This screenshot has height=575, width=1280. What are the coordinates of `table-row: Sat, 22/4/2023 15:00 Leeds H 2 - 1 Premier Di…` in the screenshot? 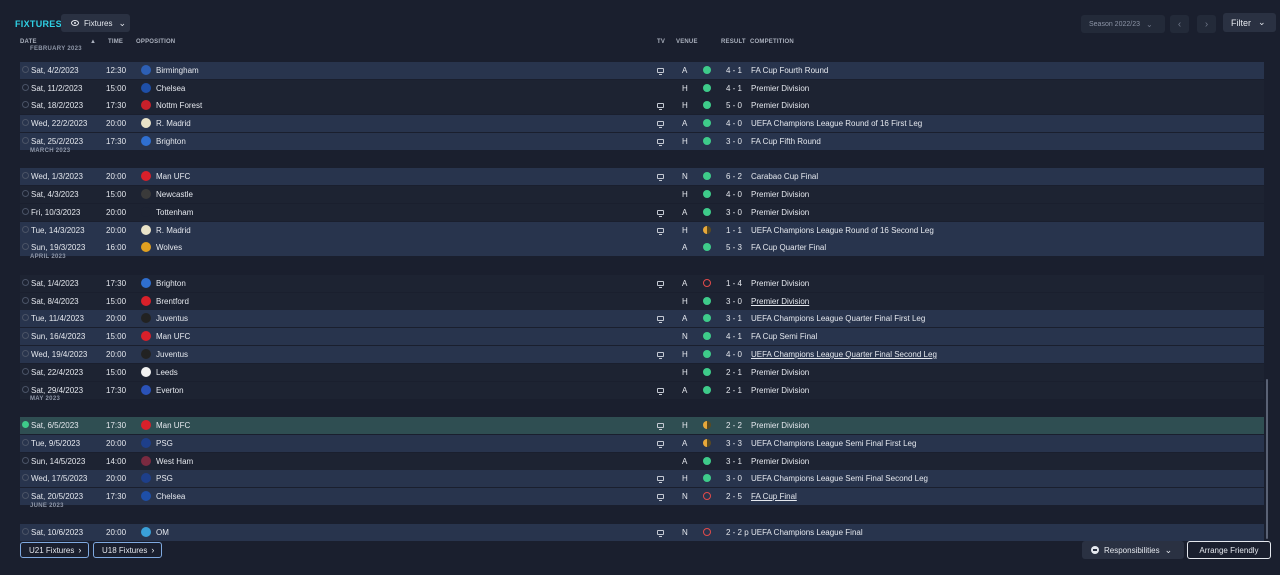 It's located at (642, 372).